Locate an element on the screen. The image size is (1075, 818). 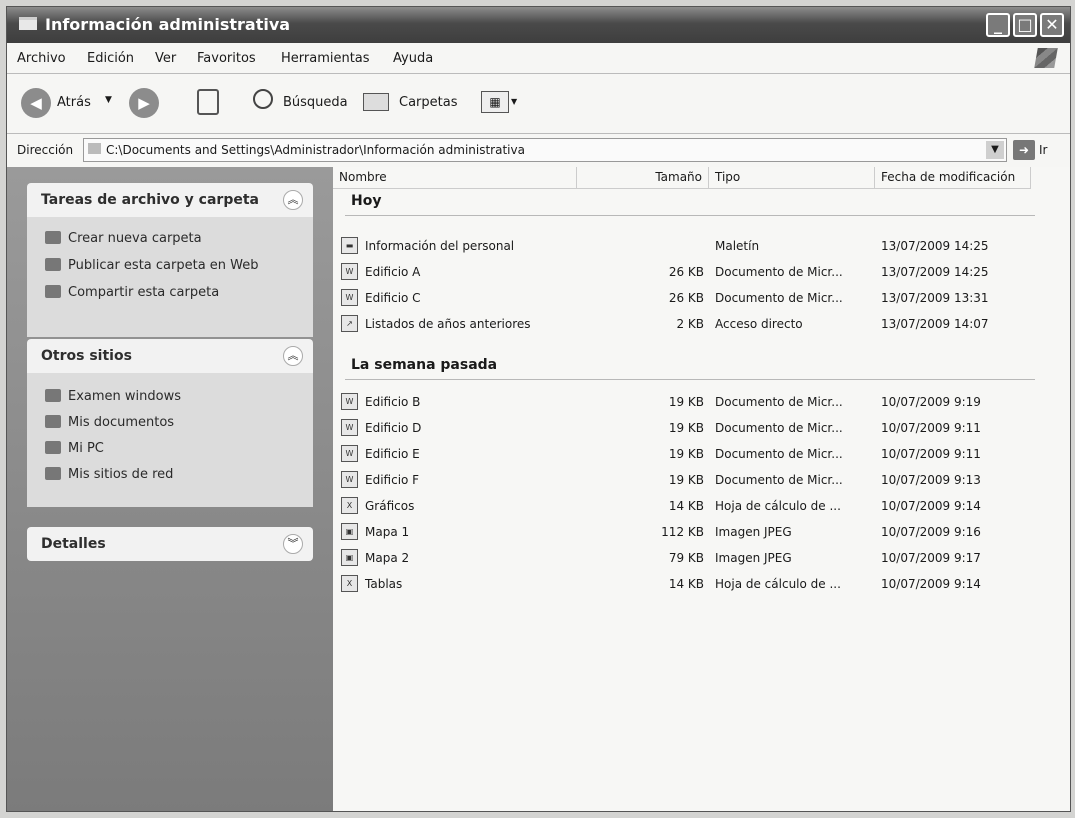
task-share-folder: Compartir esta carpeta is located at coordinates (132, 292).